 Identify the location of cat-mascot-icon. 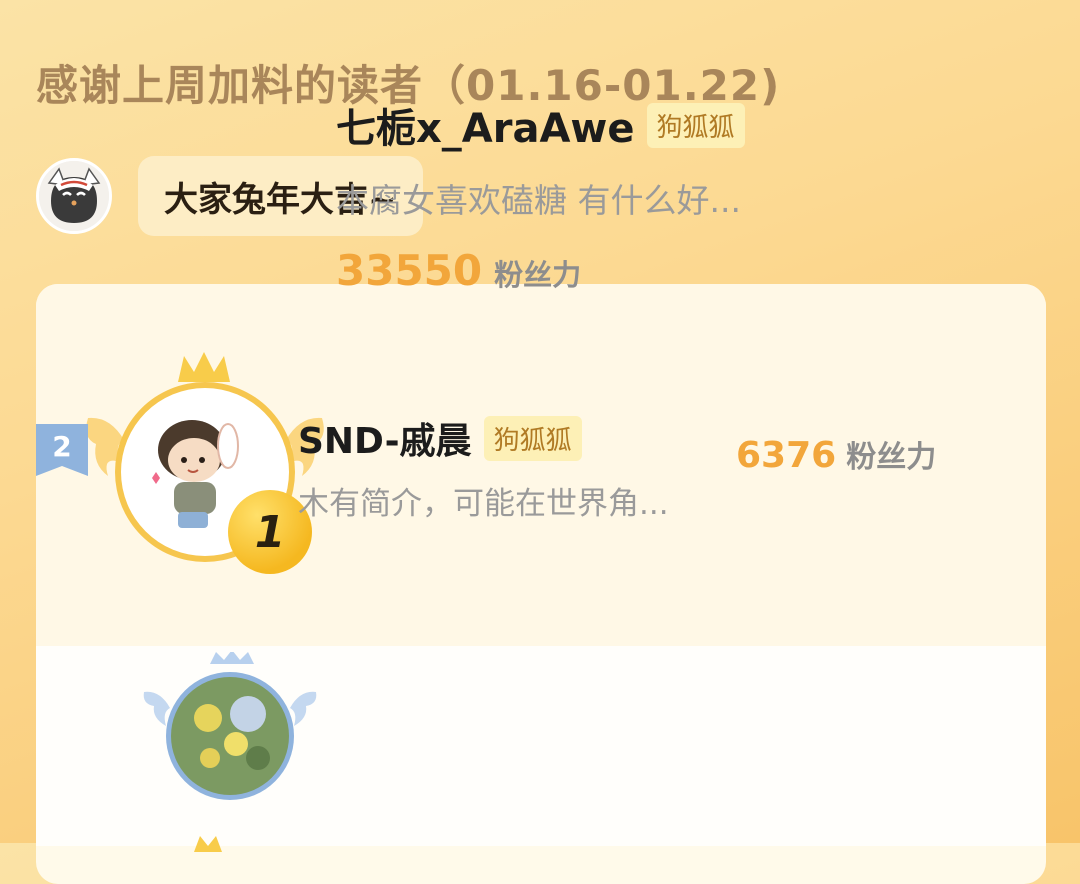
(74, 196).